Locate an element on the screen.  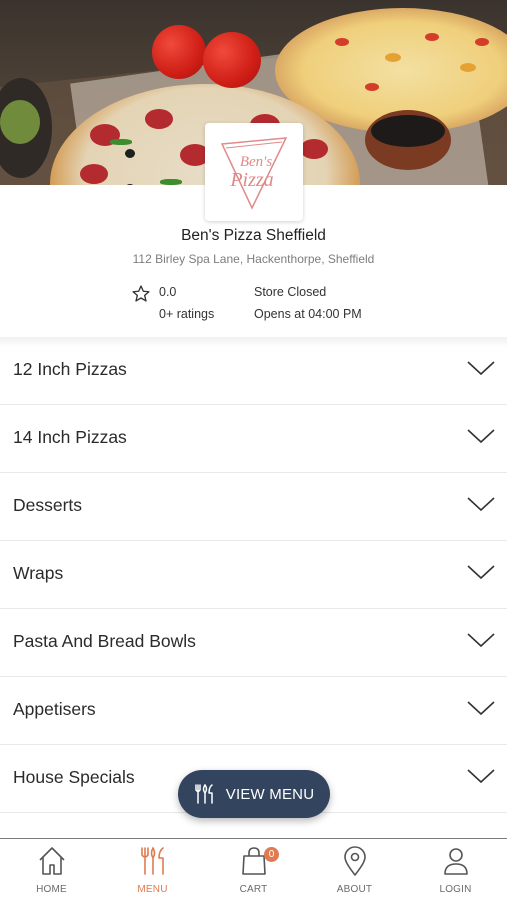
tab-label: HOME is located at coordinates (51, 889).